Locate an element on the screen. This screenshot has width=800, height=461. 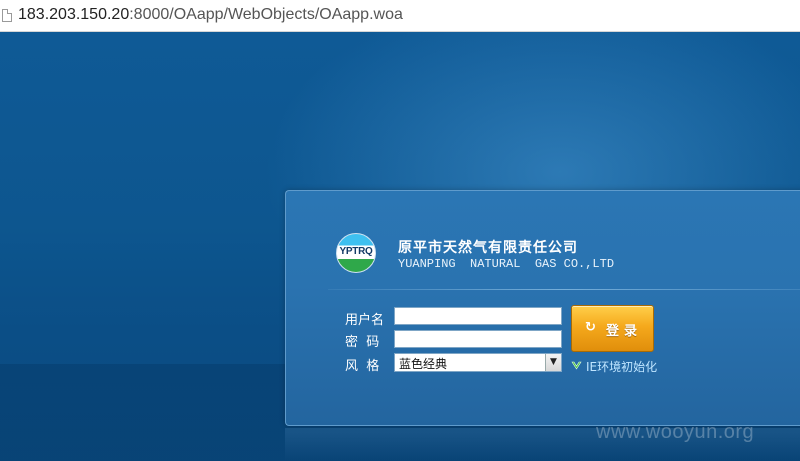
style-select-value: 蓝色经典 is located at coordinates (423, 364).